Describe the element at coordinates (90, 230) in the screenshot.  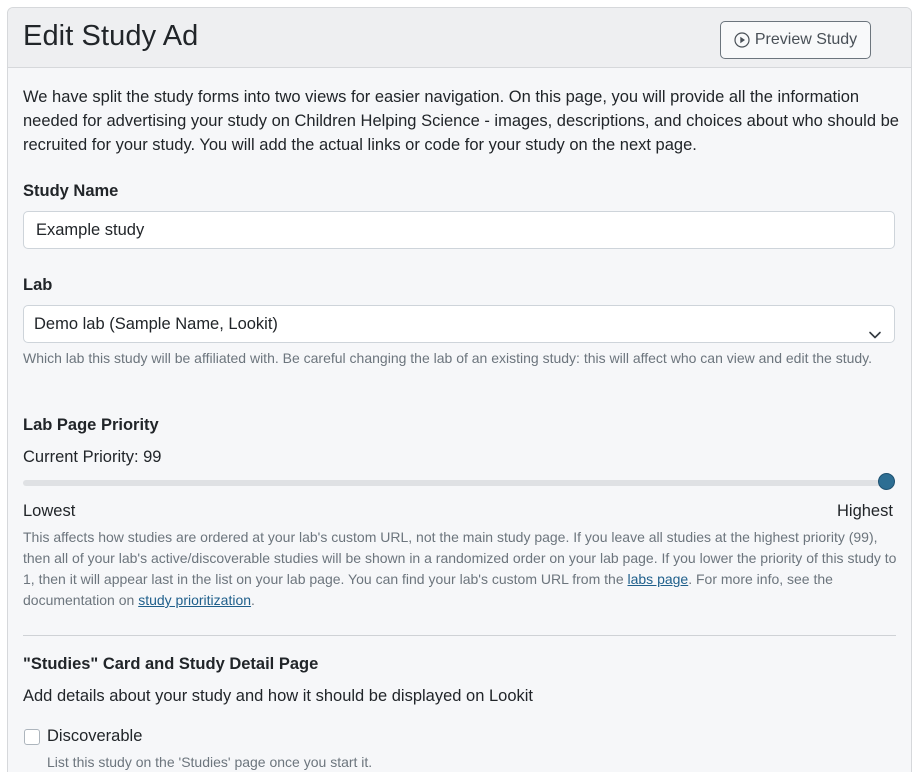
I see `study-name-value: Example study` at that location.